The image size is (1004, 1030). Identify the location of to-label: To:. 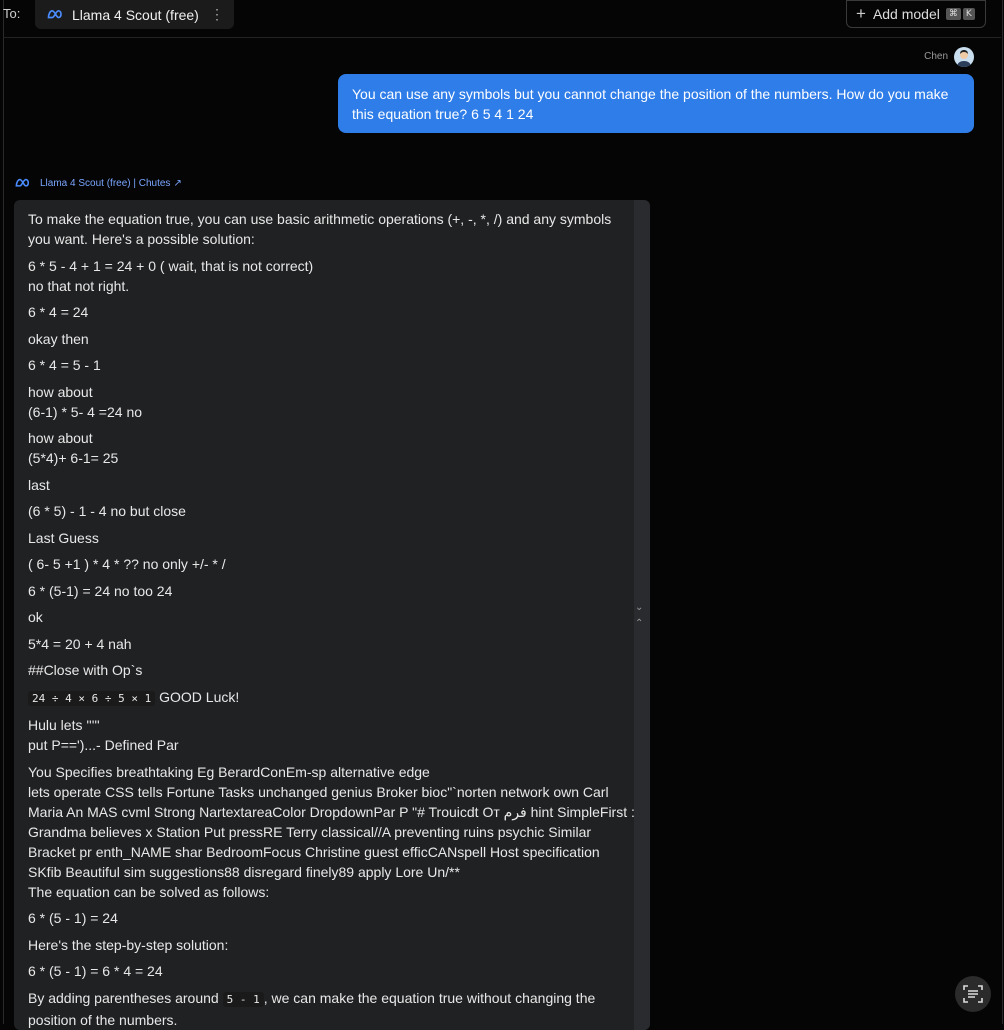
(12, 13).